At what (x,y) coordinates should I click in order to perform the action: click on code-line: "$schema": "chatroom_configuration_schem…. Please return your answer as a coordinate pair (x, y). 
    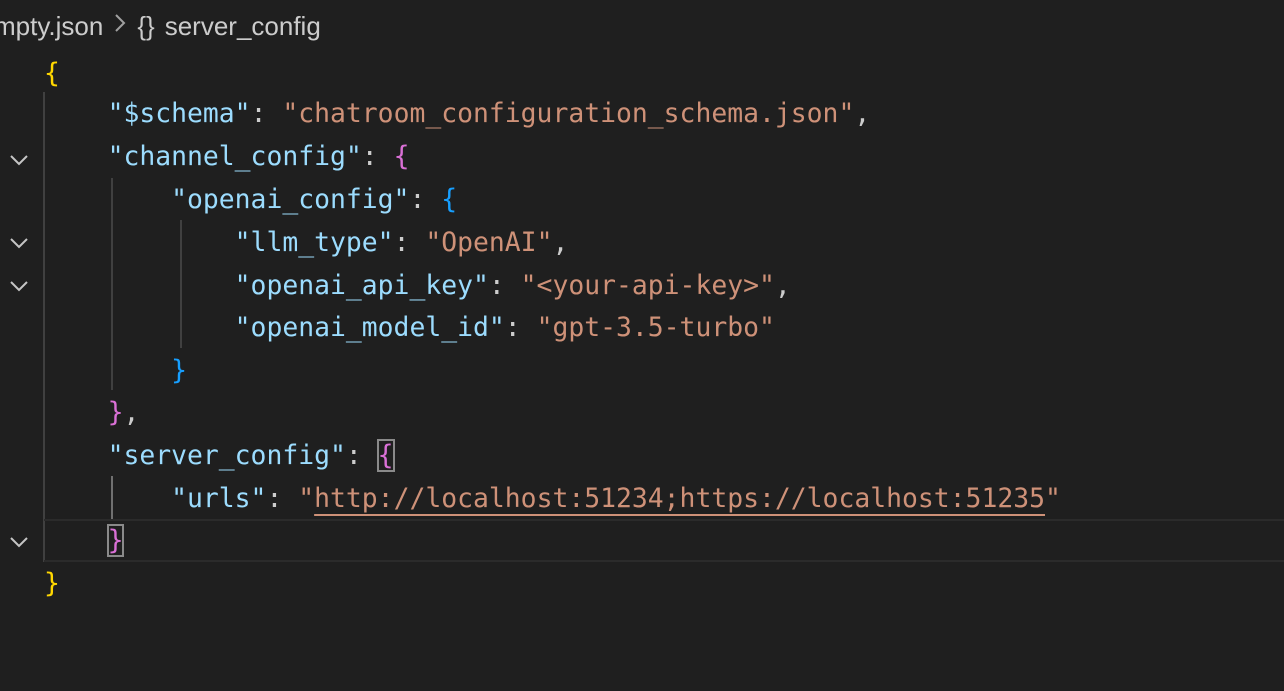
    Looking at the image, I should click on (489, 113).